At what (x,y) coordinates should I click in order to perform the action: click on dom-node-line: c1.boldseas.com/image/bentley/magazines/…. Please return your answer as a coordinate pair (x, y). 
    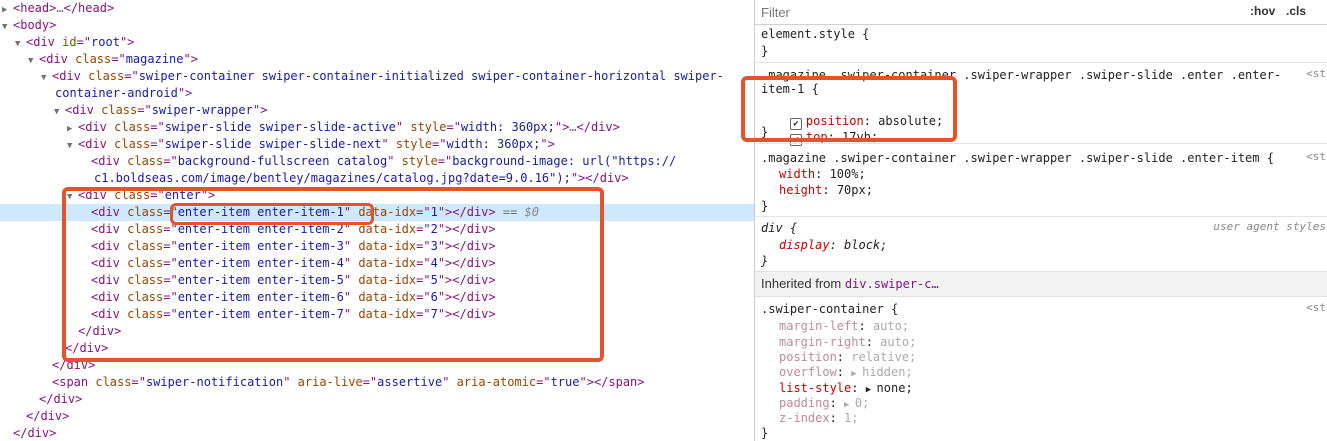
    Looking at the image, I should click on (377, 178).